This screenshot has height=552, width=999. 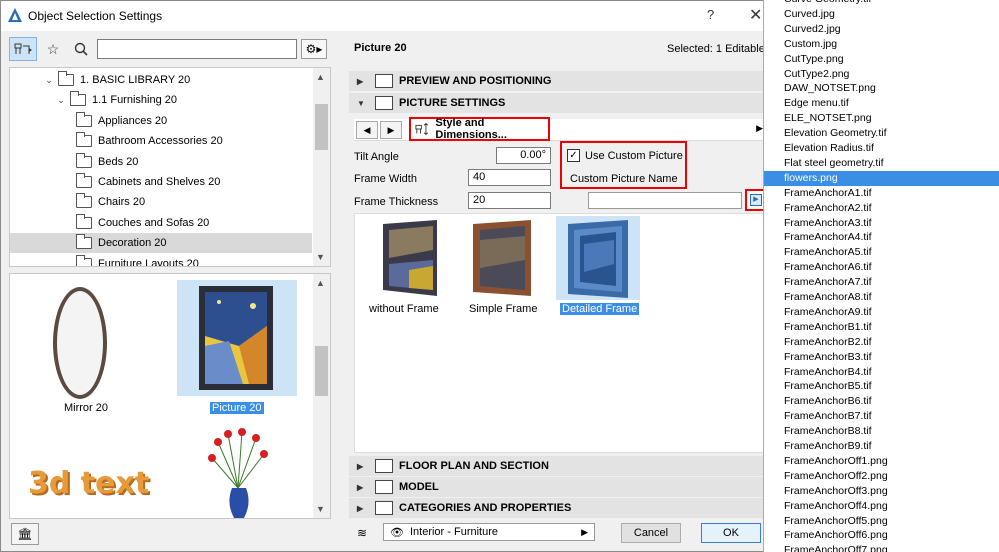 What do you see at coordinates (86, 408) in the screenshot?
I see `mirror-label: Mirror 20` at bounding box center [86, 408].